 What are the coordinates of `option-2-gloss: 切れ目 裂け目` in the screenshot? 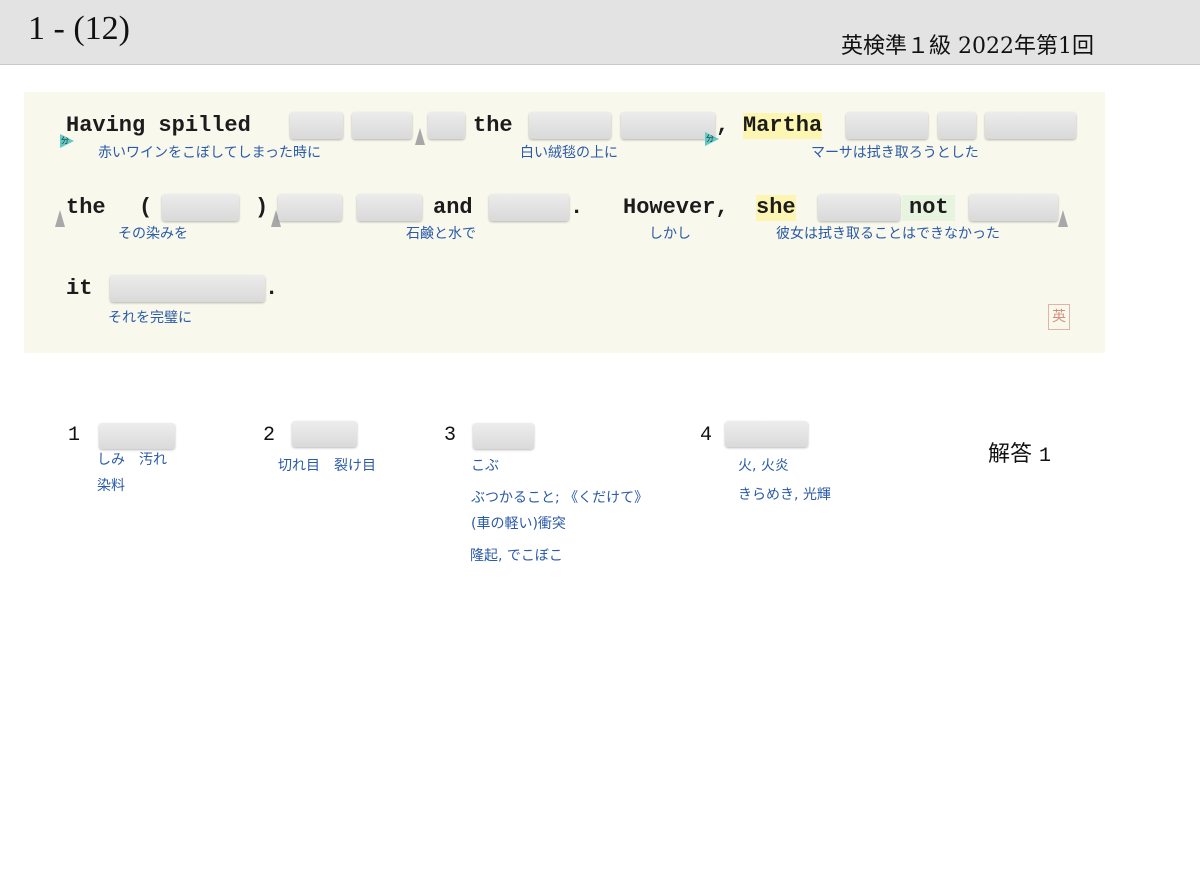 It's located at (327, 466).